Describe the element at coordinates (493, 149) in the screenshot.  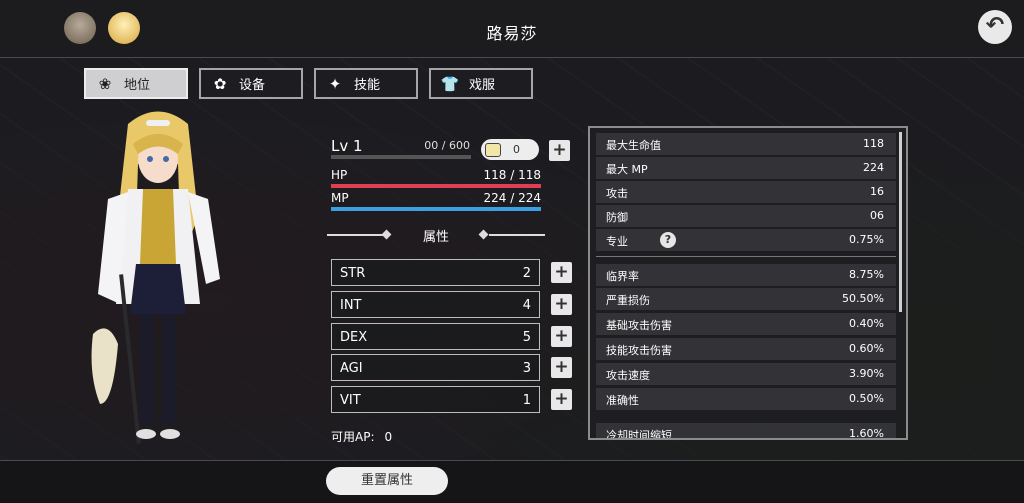
I see `potion-icon` at that location.